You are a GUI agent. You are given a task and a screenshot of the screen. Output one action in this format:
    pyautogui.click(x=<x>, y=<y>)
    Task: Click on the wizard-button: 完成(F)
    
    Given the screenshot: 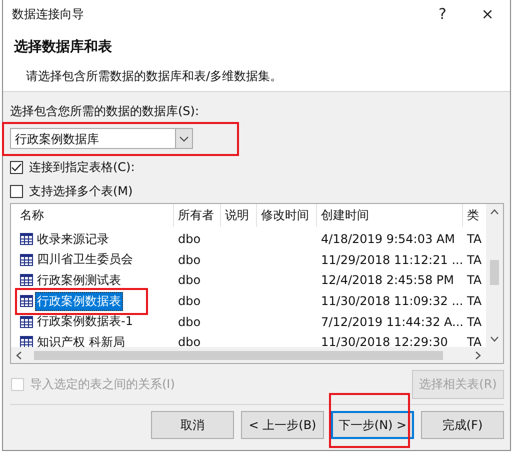 What is the action you would take?
    pyautogui.click(x=462, y=425)
    